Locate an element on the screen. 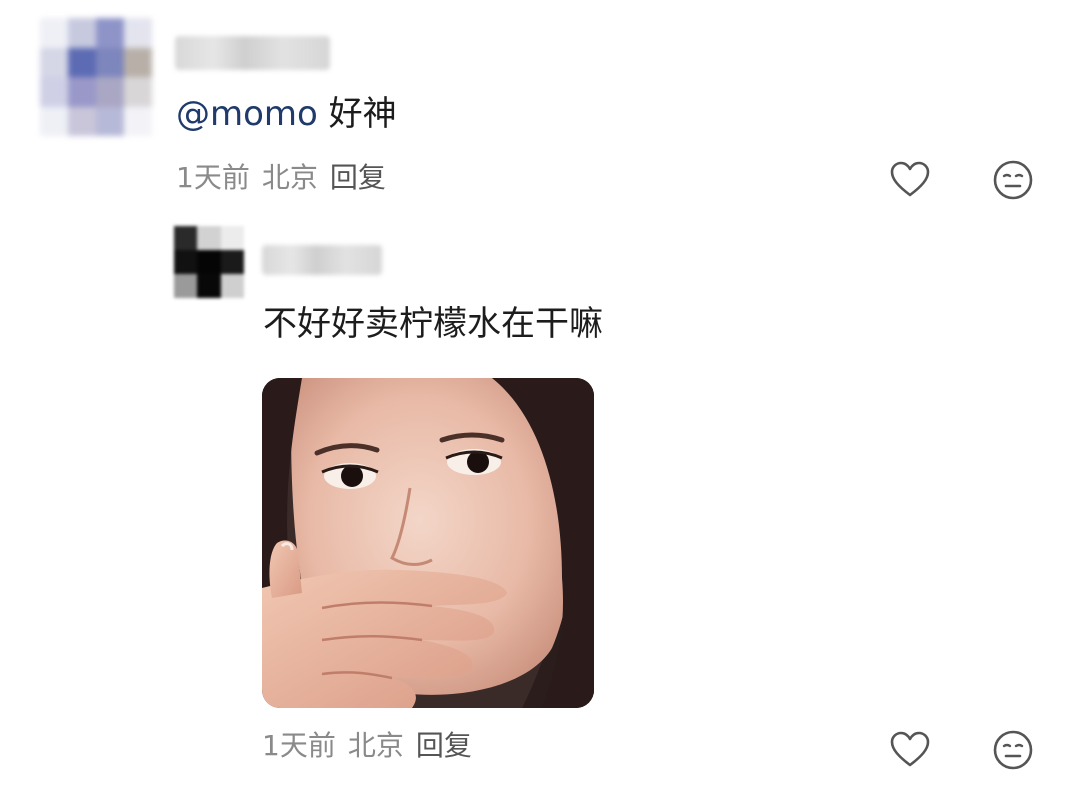  reaction-photo is located at coordinates (428, 543).